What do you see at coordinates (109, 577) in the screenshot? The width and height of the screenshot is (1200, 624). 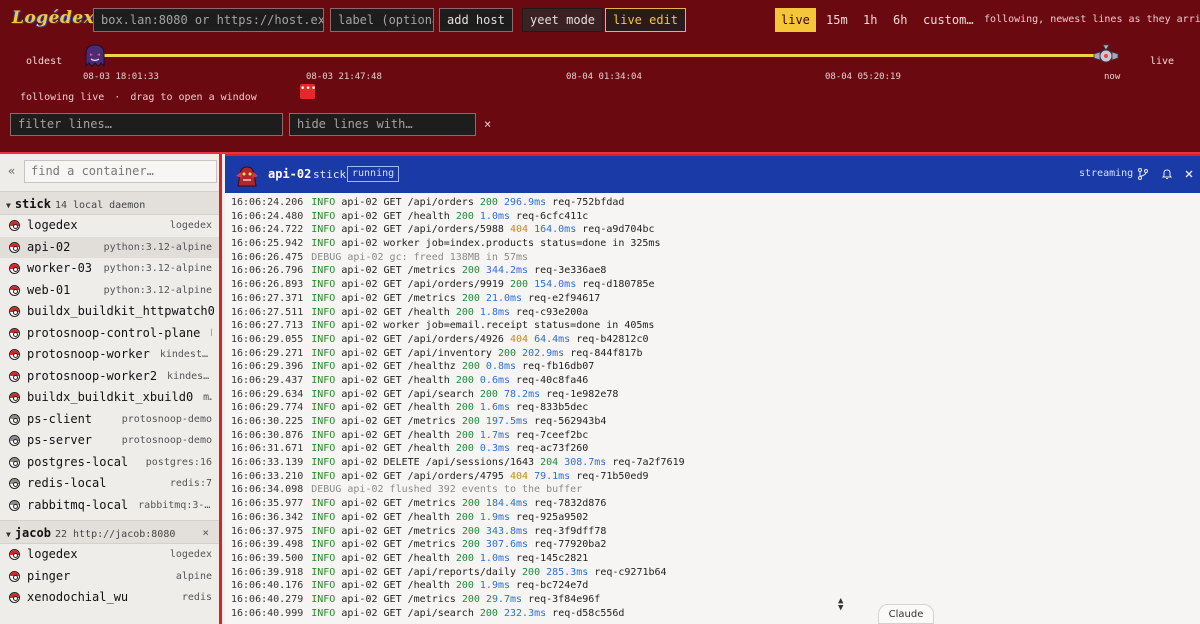 I see `container-list-item: pinger alpine` at bounding box center [109, 577].